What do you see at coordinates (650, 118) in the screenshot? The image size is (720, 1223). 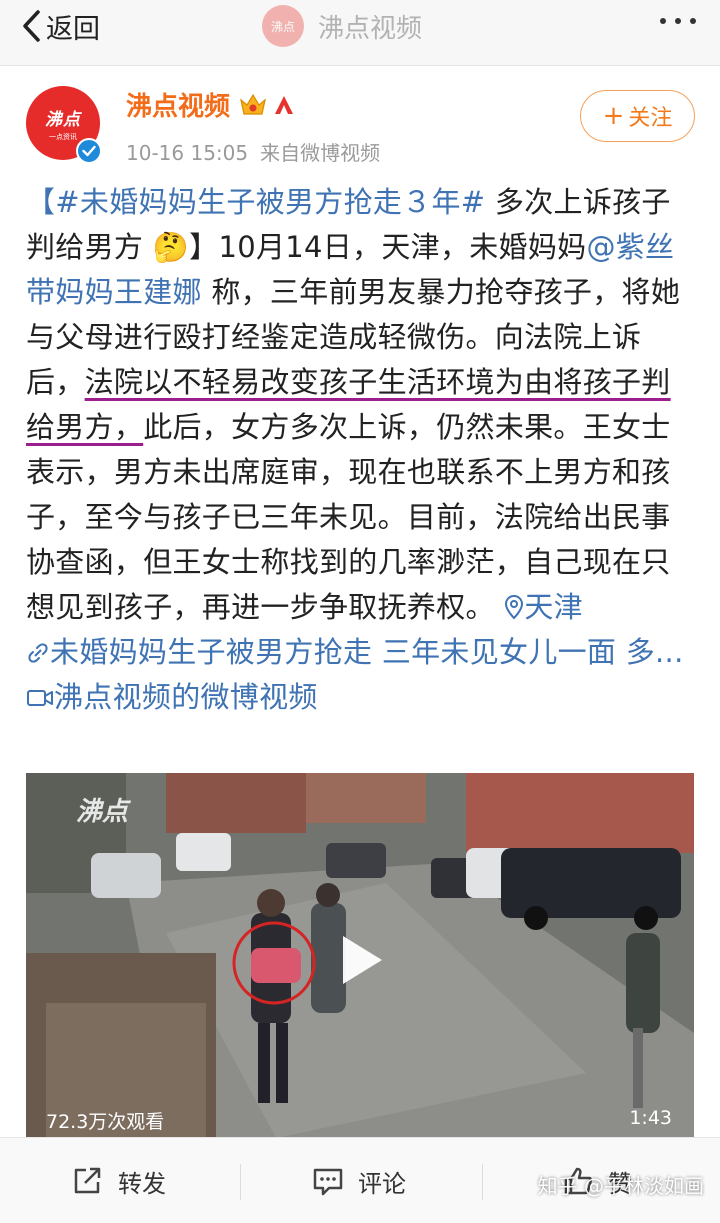 I see `follow-label: 关注` at bounding box center [650, 118].